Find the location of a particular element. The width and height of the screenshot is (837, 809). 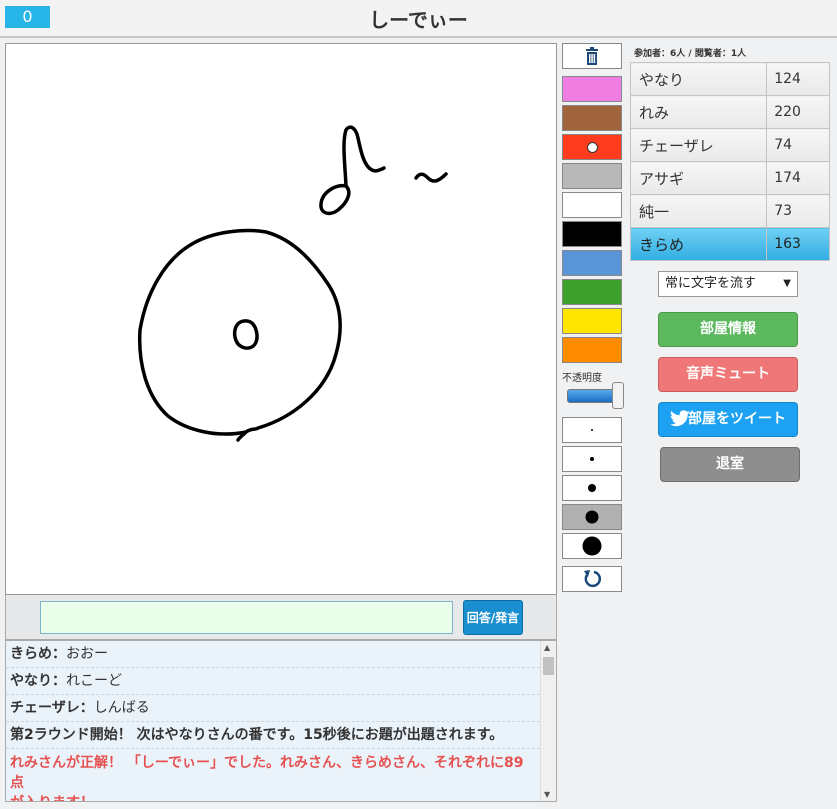

top-bar: 0 しーでぃー is located at coordinates (418, 19).